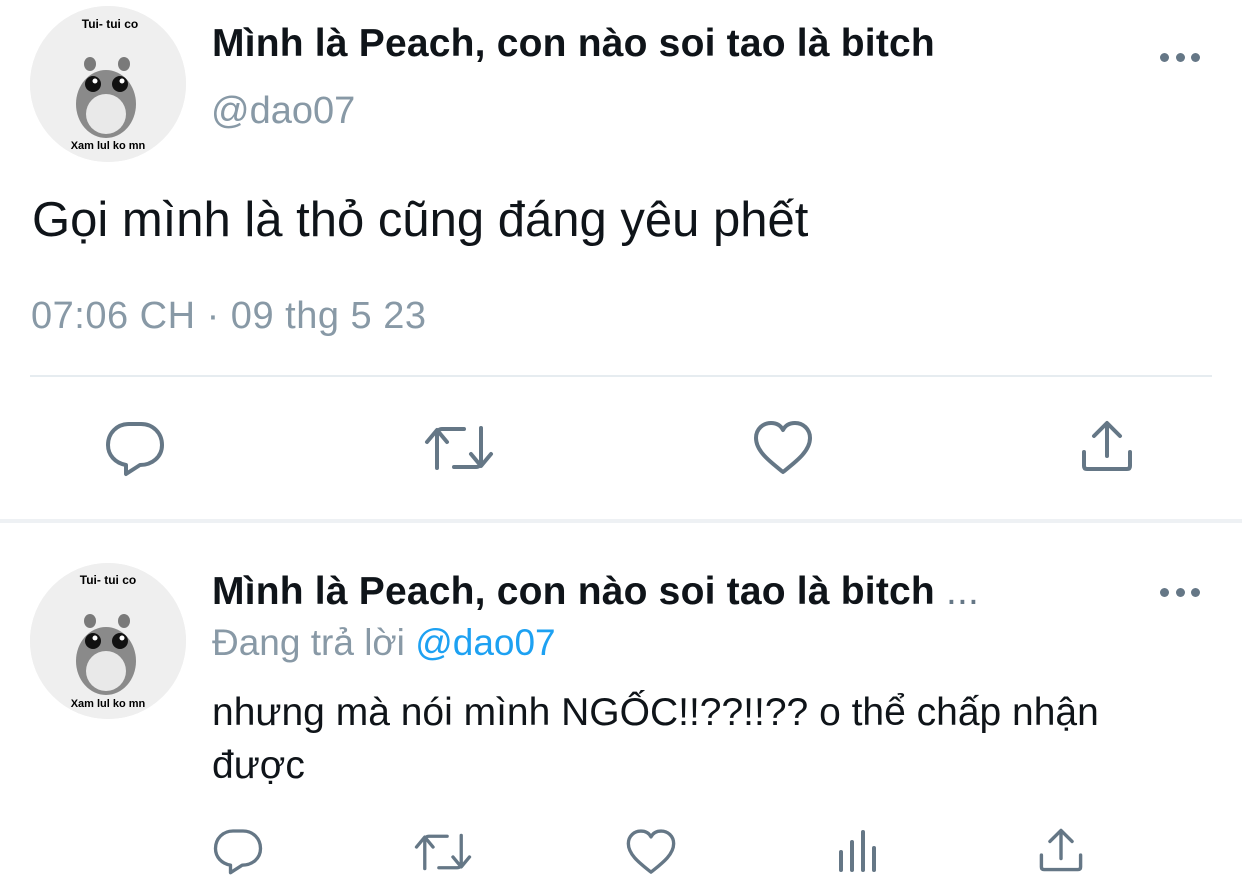  I want to click on divider, so click(621, 376).